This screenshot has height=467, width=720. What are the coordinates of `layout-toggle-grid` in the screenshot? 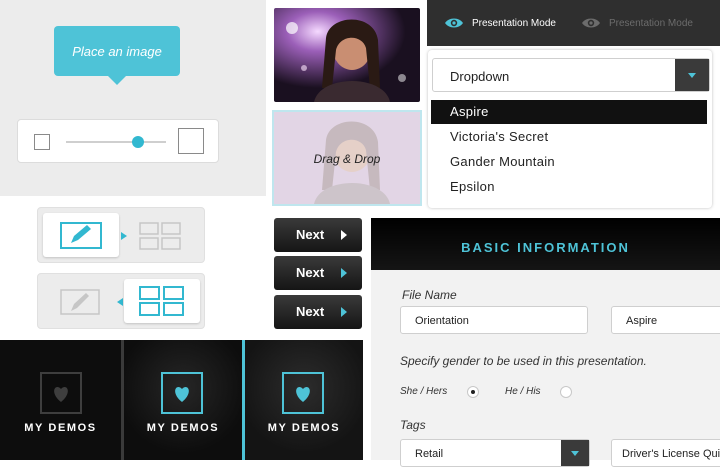 It's located at (121, 301).